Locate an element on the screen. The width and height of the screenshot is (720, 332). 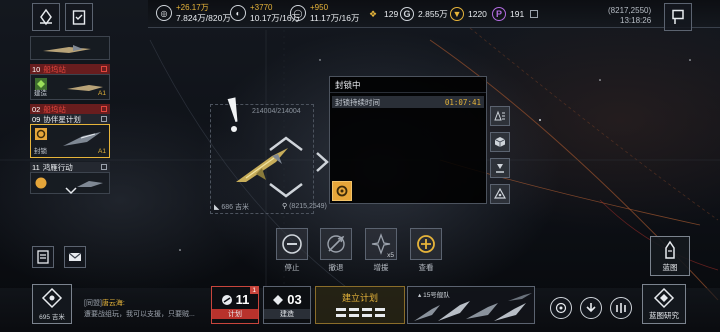
fleet-icon is located at coordinates (46, 17).